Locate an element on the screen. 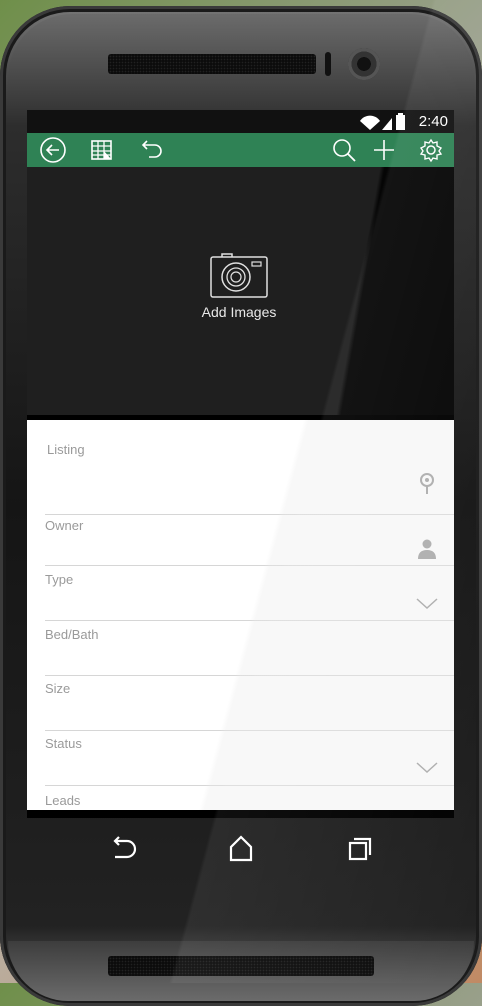  settings-icon is located at coordinates (431, 150).